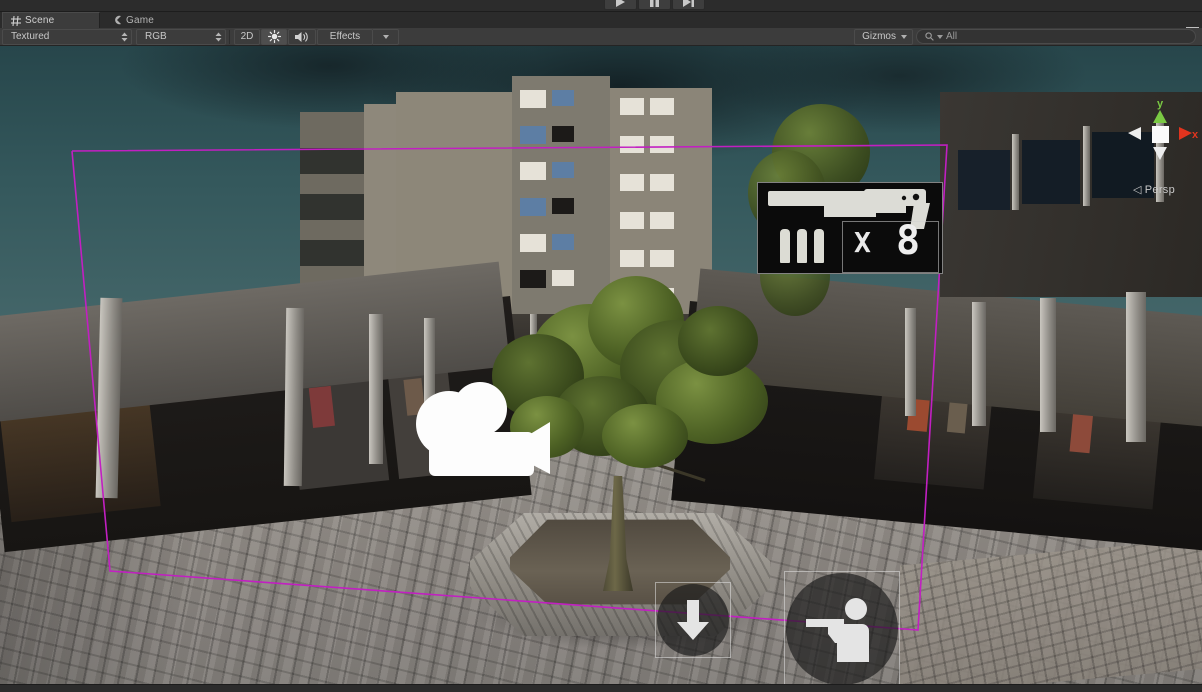 This screenshot has width=1202, height=692. I want to click on scene-axis-gizmo: y x, so click(1160, 138).